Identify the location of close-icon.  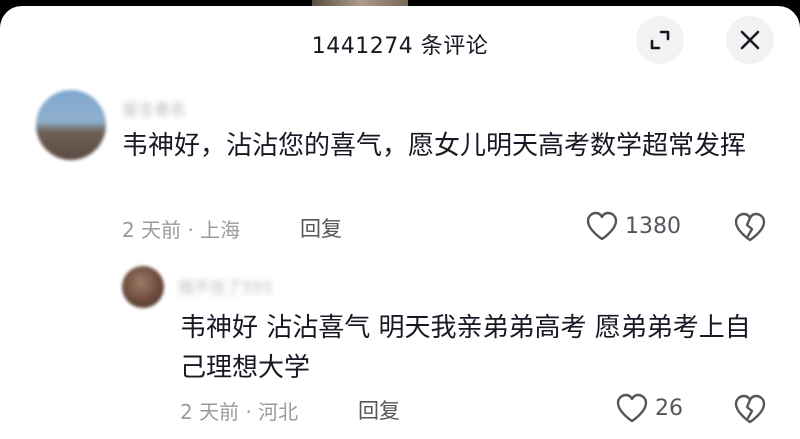
(750, 40).